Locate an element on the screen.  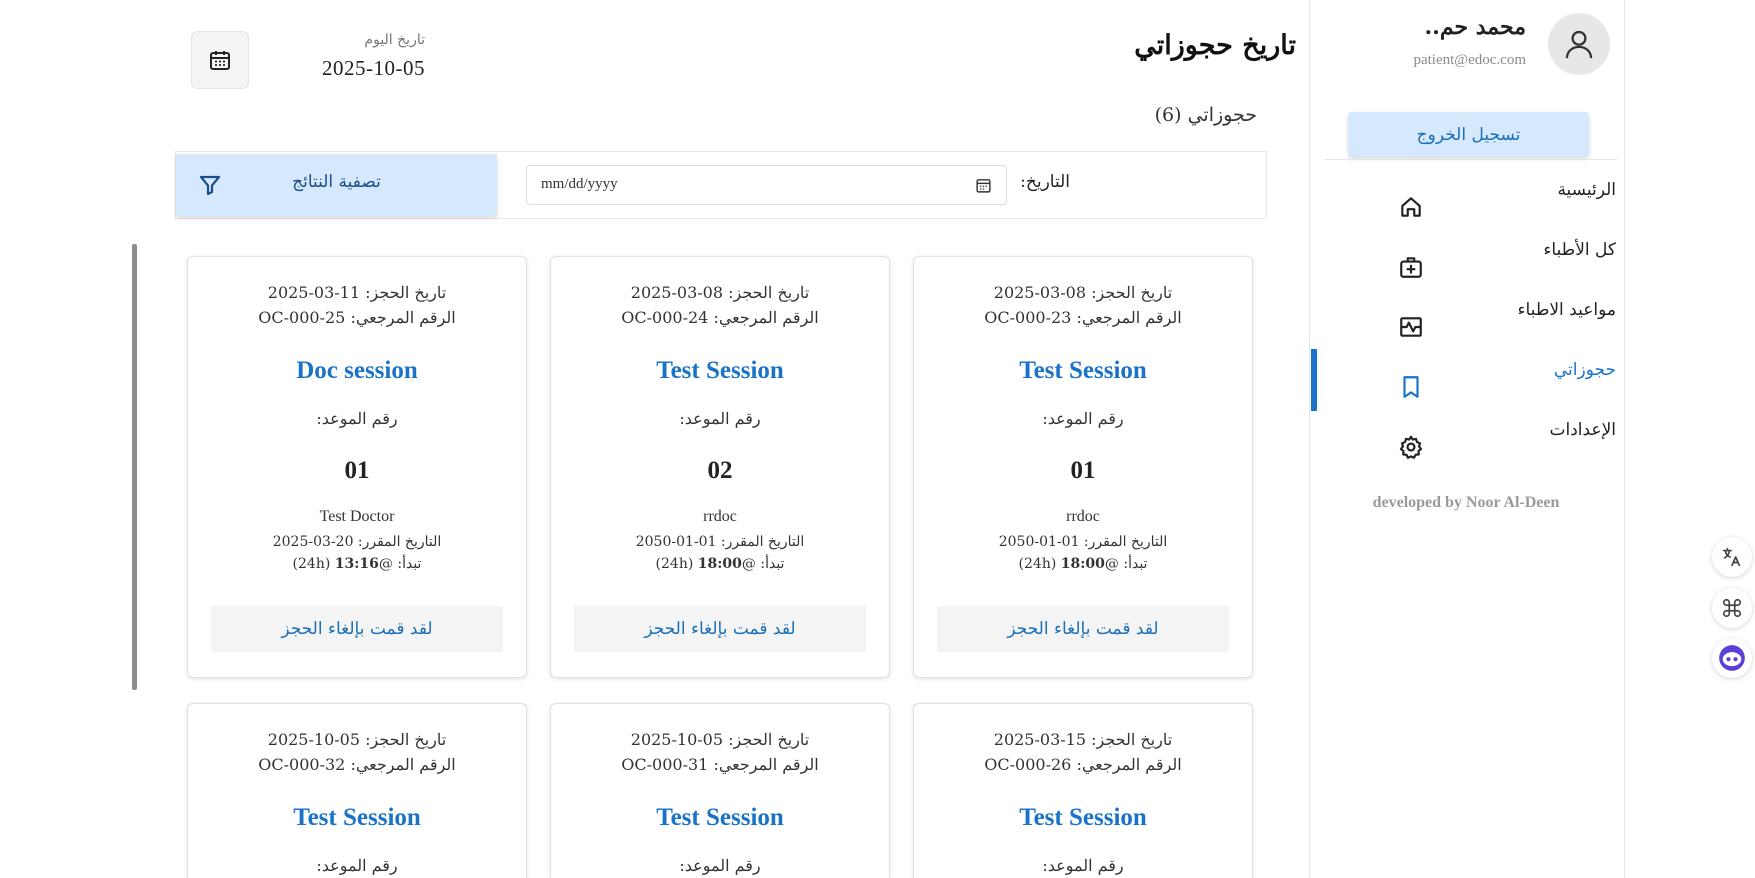
booking-reference: الرقم المرجعي: OC-000-32 is located at coordinates (357, 764).